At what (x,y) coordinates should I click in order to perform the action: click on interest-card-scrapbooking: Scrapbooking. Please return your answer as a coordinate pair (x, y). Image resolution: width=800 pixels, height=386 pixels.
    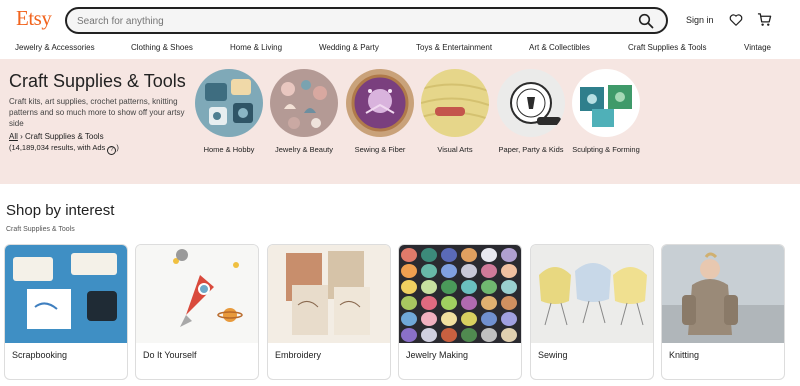
    Looking at the image, I should click on (66, 312).